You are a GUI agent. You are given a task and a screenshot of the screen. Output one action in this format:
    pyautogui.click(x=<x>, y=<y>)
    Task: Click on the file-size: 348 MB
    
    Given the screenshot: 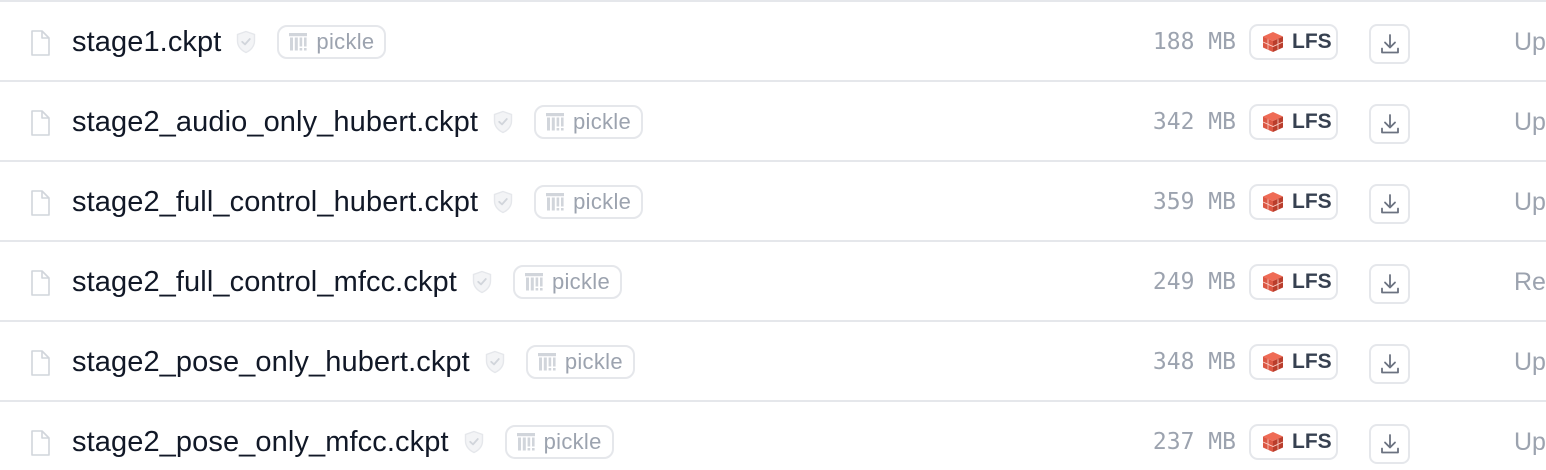 What is the action you would take?
    pyautogui.click(x=1194, y=362)
    